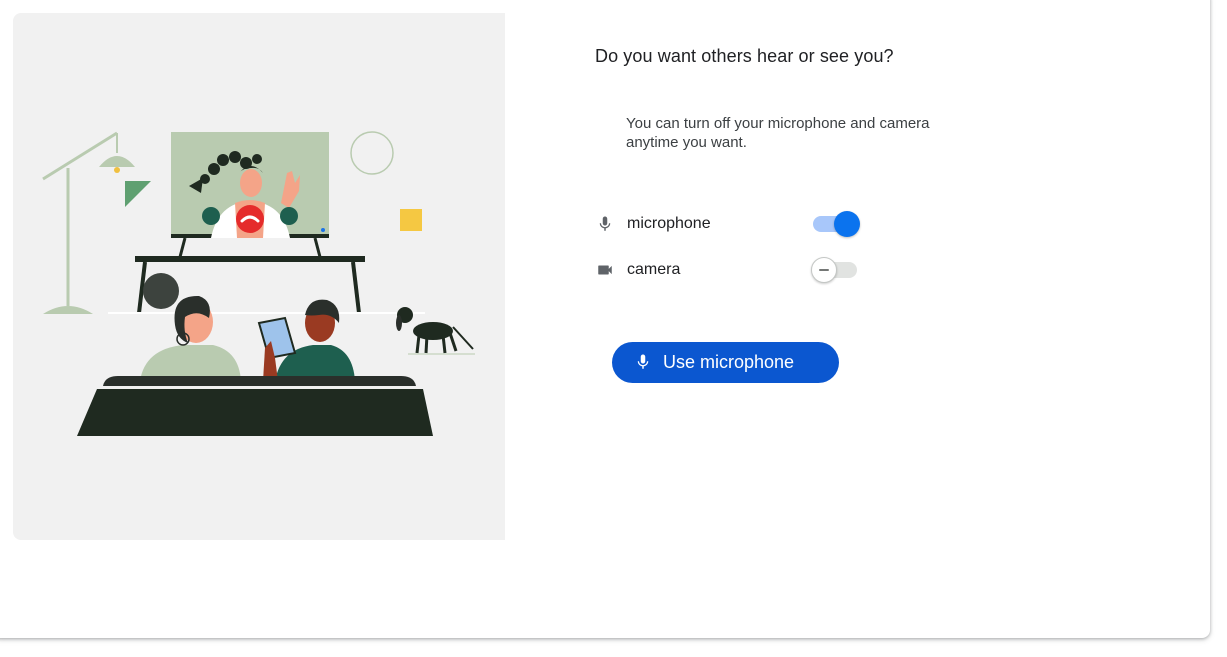  What do you see at coordinates (729, 362) in the screenshot?
I see `use-microphone-label: Use microphone` at bounding box center [729, 362].